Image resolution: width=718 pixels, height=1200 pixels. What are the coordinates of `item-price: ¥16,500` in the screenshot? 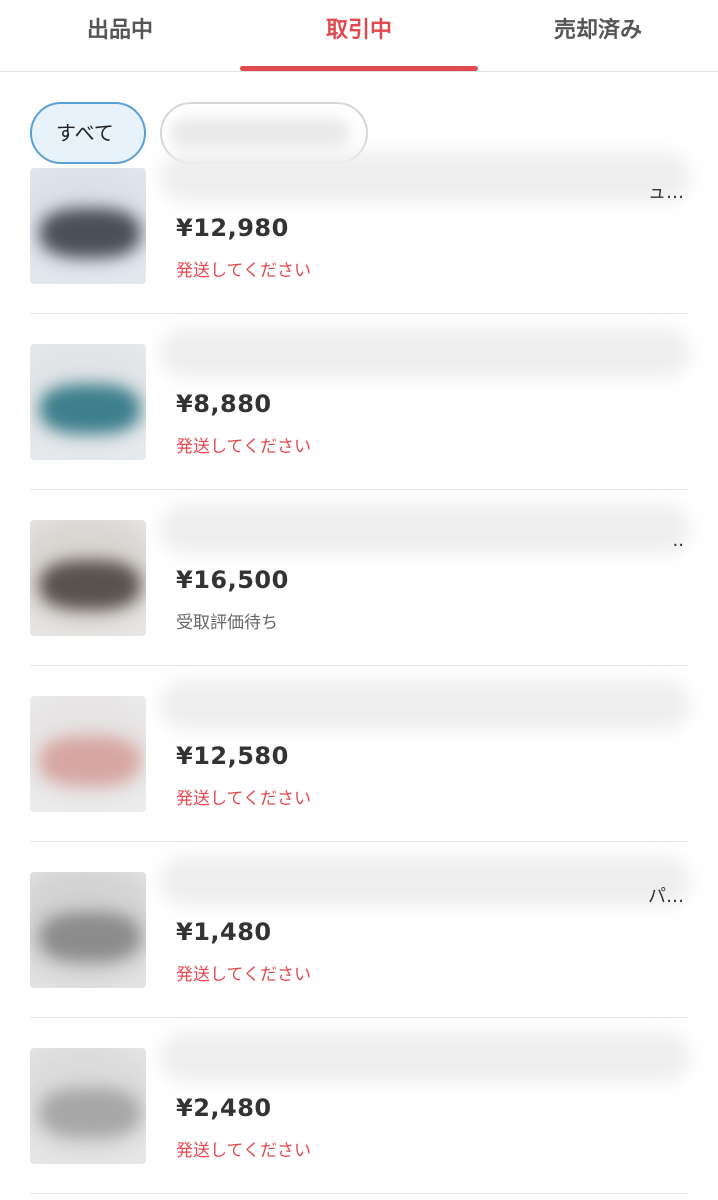 It's located at (232, 580).